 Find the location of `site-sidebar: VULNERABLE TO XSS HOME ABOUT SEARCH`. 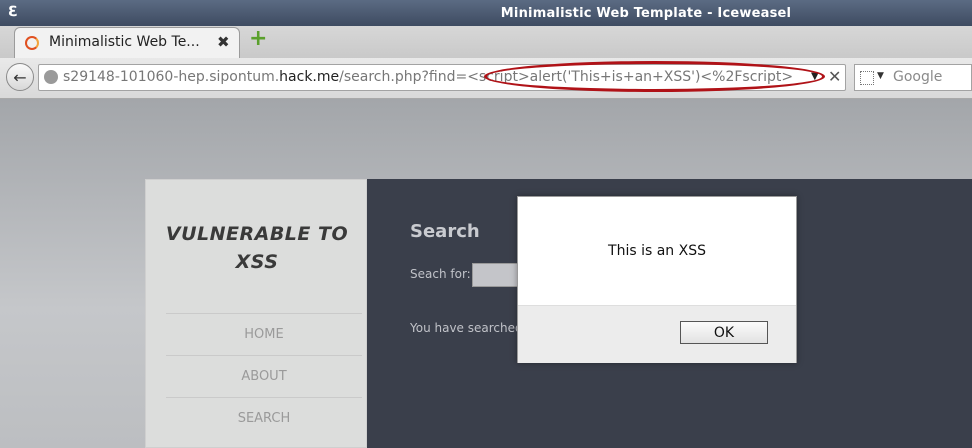

site-sidebar: VULNERABLE TO XSS HOME ABOUT SEARCH is located at coordinates (256, 313).